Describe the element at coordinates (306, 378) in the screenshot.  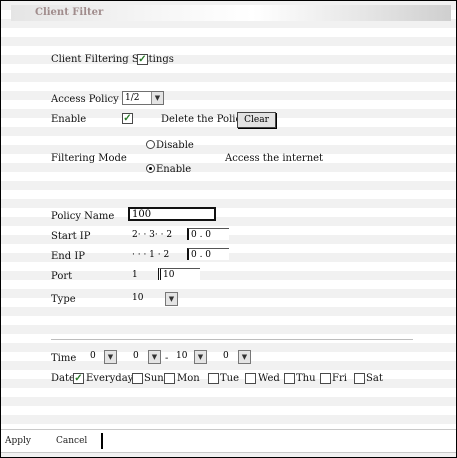
I see `date-thu-label: Thu` at that location.